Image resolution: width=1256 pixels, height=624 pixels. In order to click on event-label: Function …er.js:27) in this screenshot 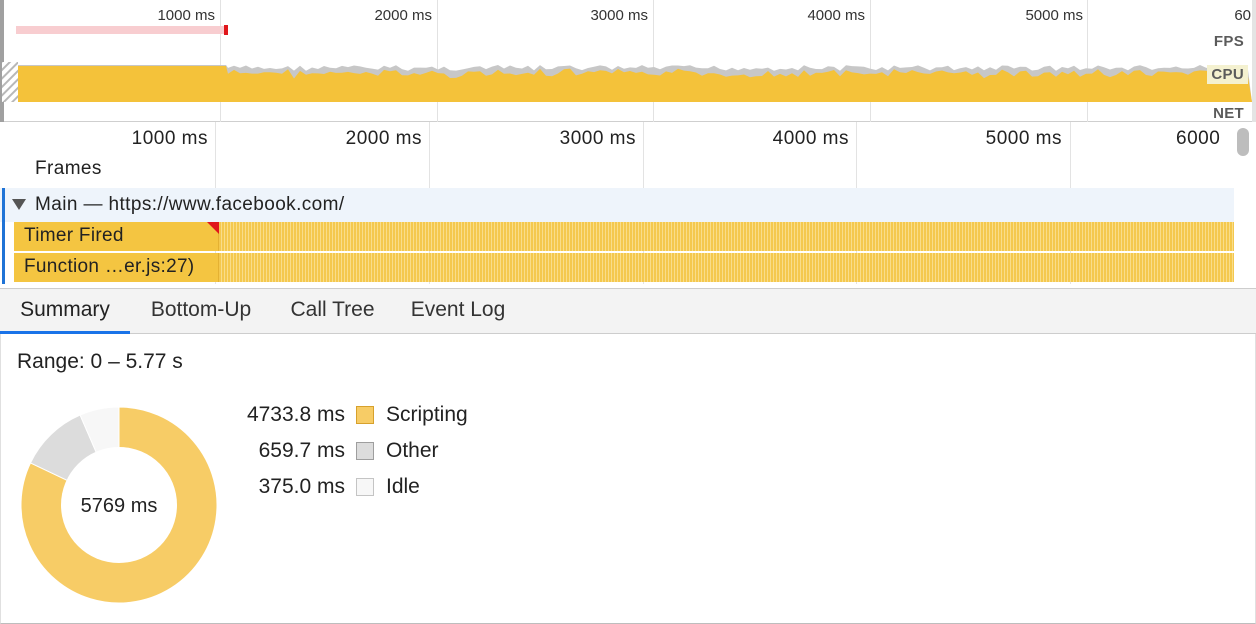, I will do `click(109, 266)`.